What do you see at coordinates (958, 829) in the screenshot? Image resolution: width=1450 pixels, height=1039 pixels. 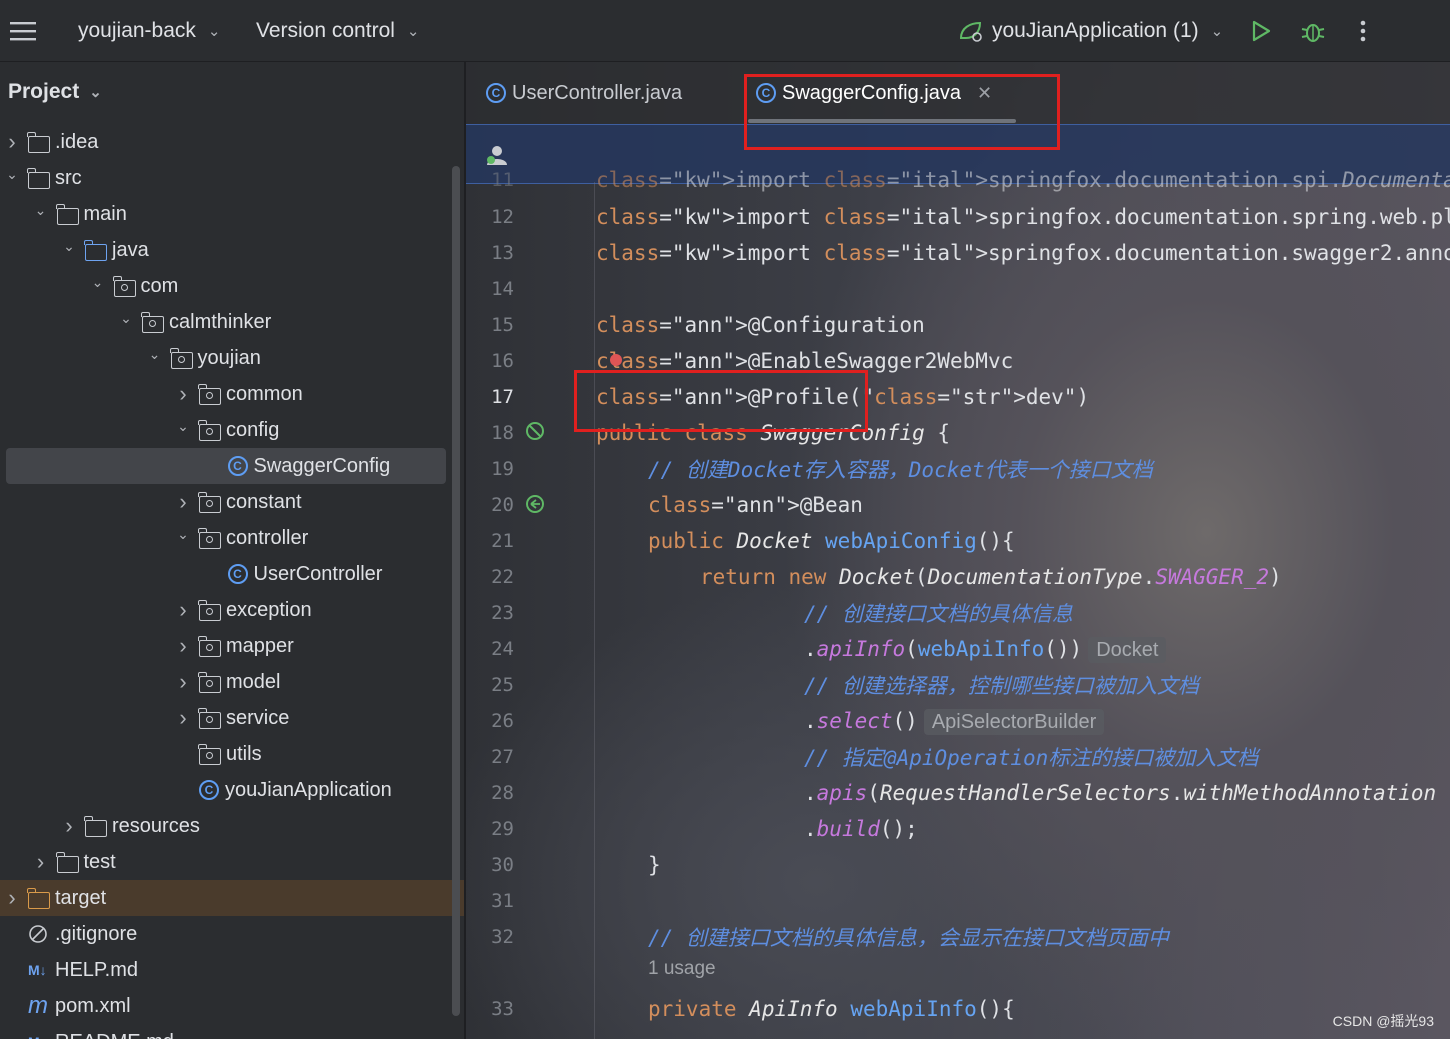 I see `code-line: 29 .build();` at bounding box center [958, 829].